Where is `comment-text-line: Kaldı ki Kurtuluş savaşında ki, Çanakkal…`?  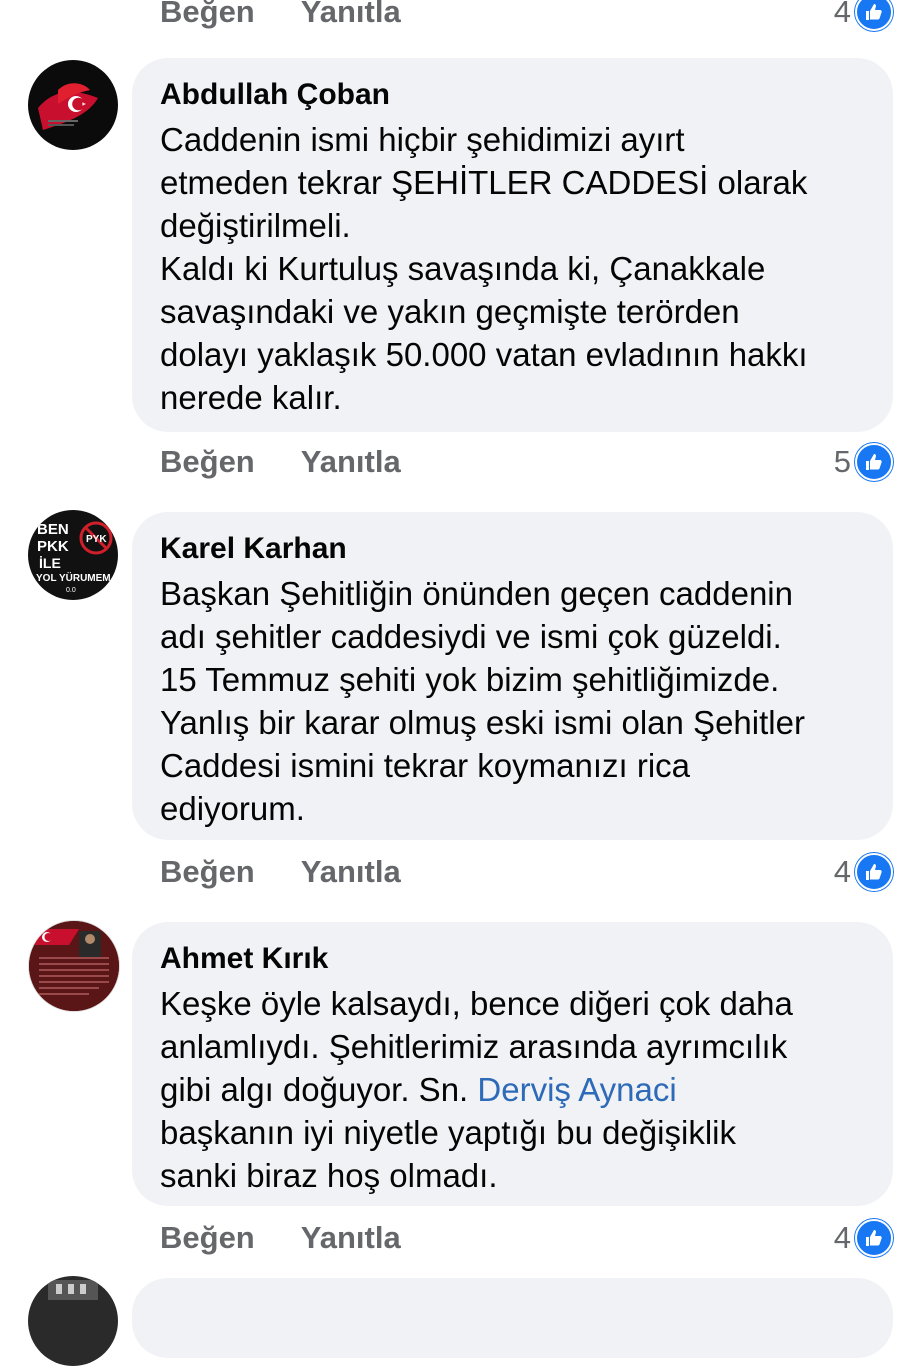 comment-text-line: Kaldı ki Kurtuluş savaşında ki, Çanakkal… is located at coordinates (463, 268).